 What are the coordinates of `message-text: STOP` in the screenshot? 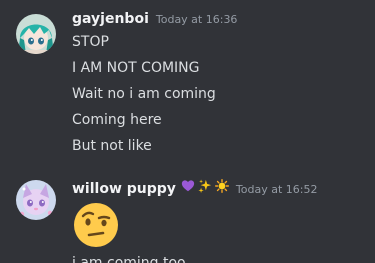 It's located at (90, 42).